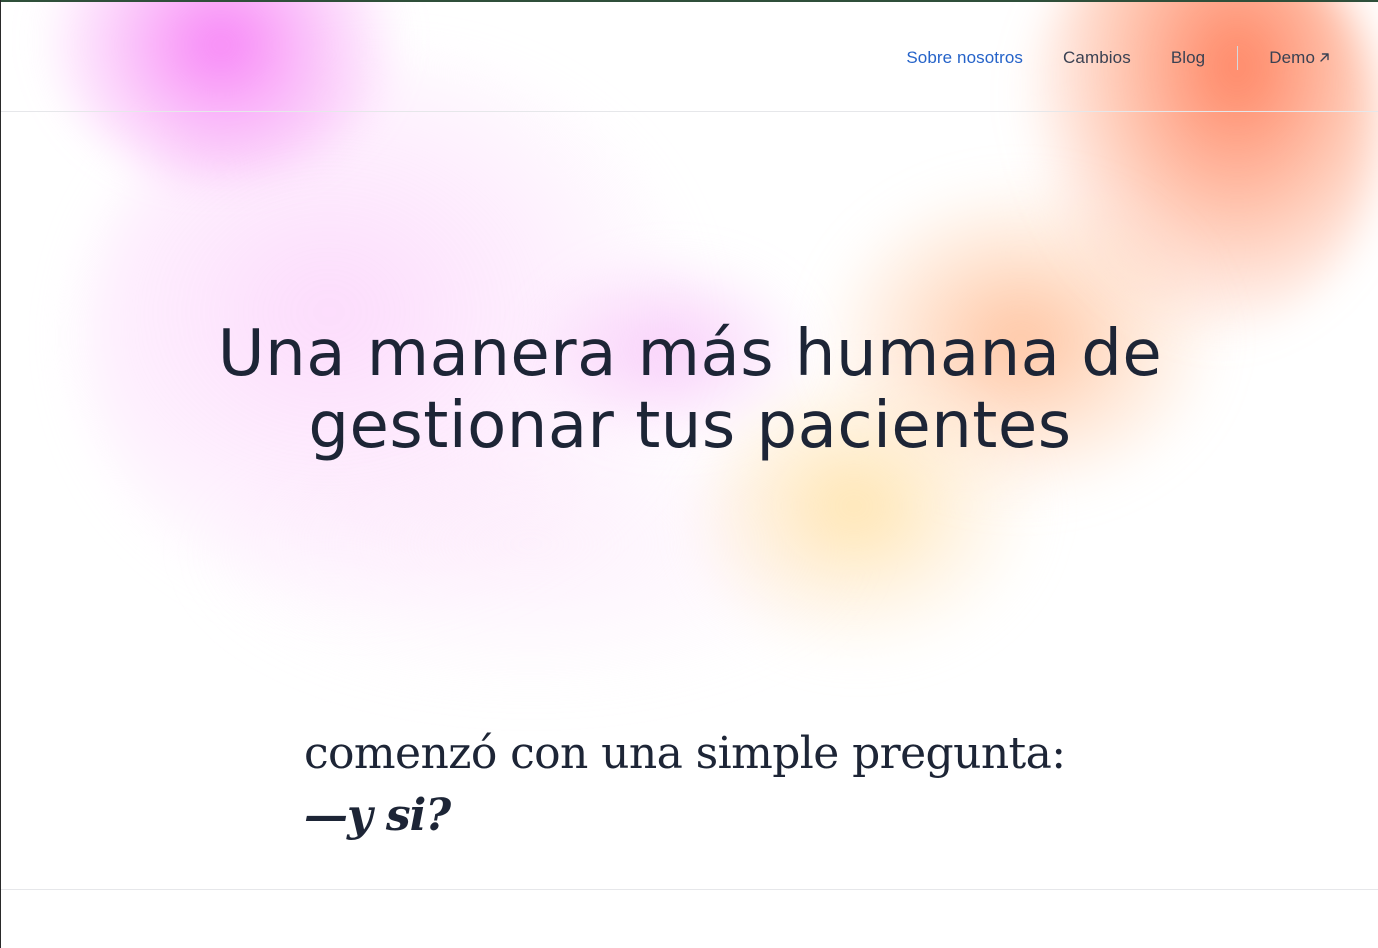 The height and width of the screenshot is (948, 1378). I want to click on gradient-soft-blob, so click(531, 570).